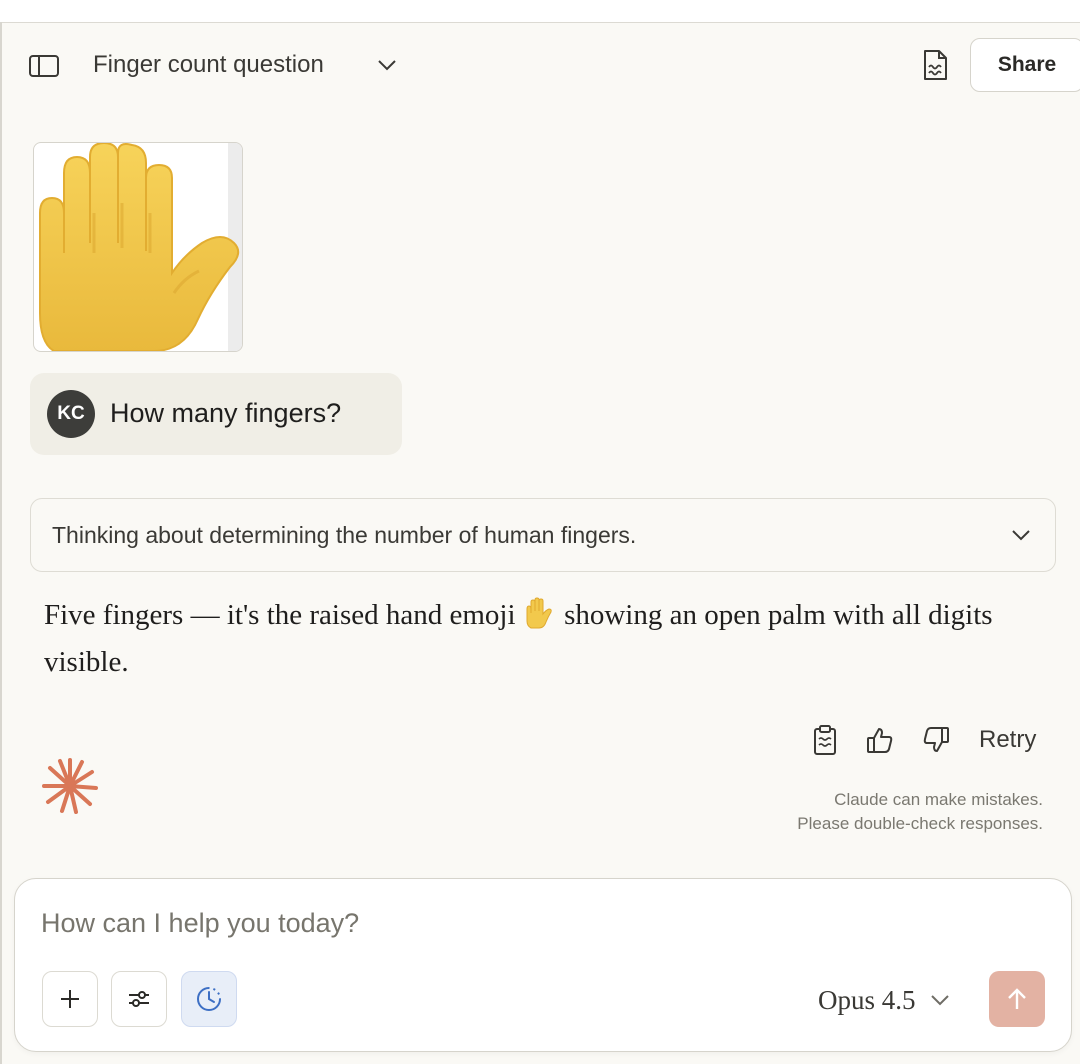 This screenshot has height=1064, width=1080. Describe the element at coordinates (935, 65) in the screenshot. I see `document-icon` at that location.